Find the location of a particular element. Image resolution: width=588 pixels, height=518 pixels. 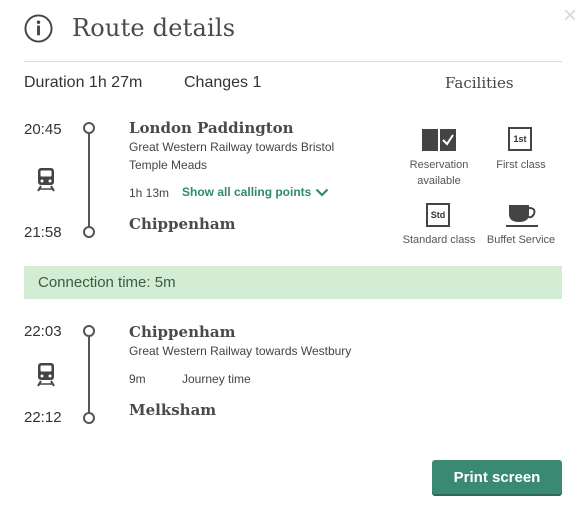

info-icon is located at coordinates (38, 28).